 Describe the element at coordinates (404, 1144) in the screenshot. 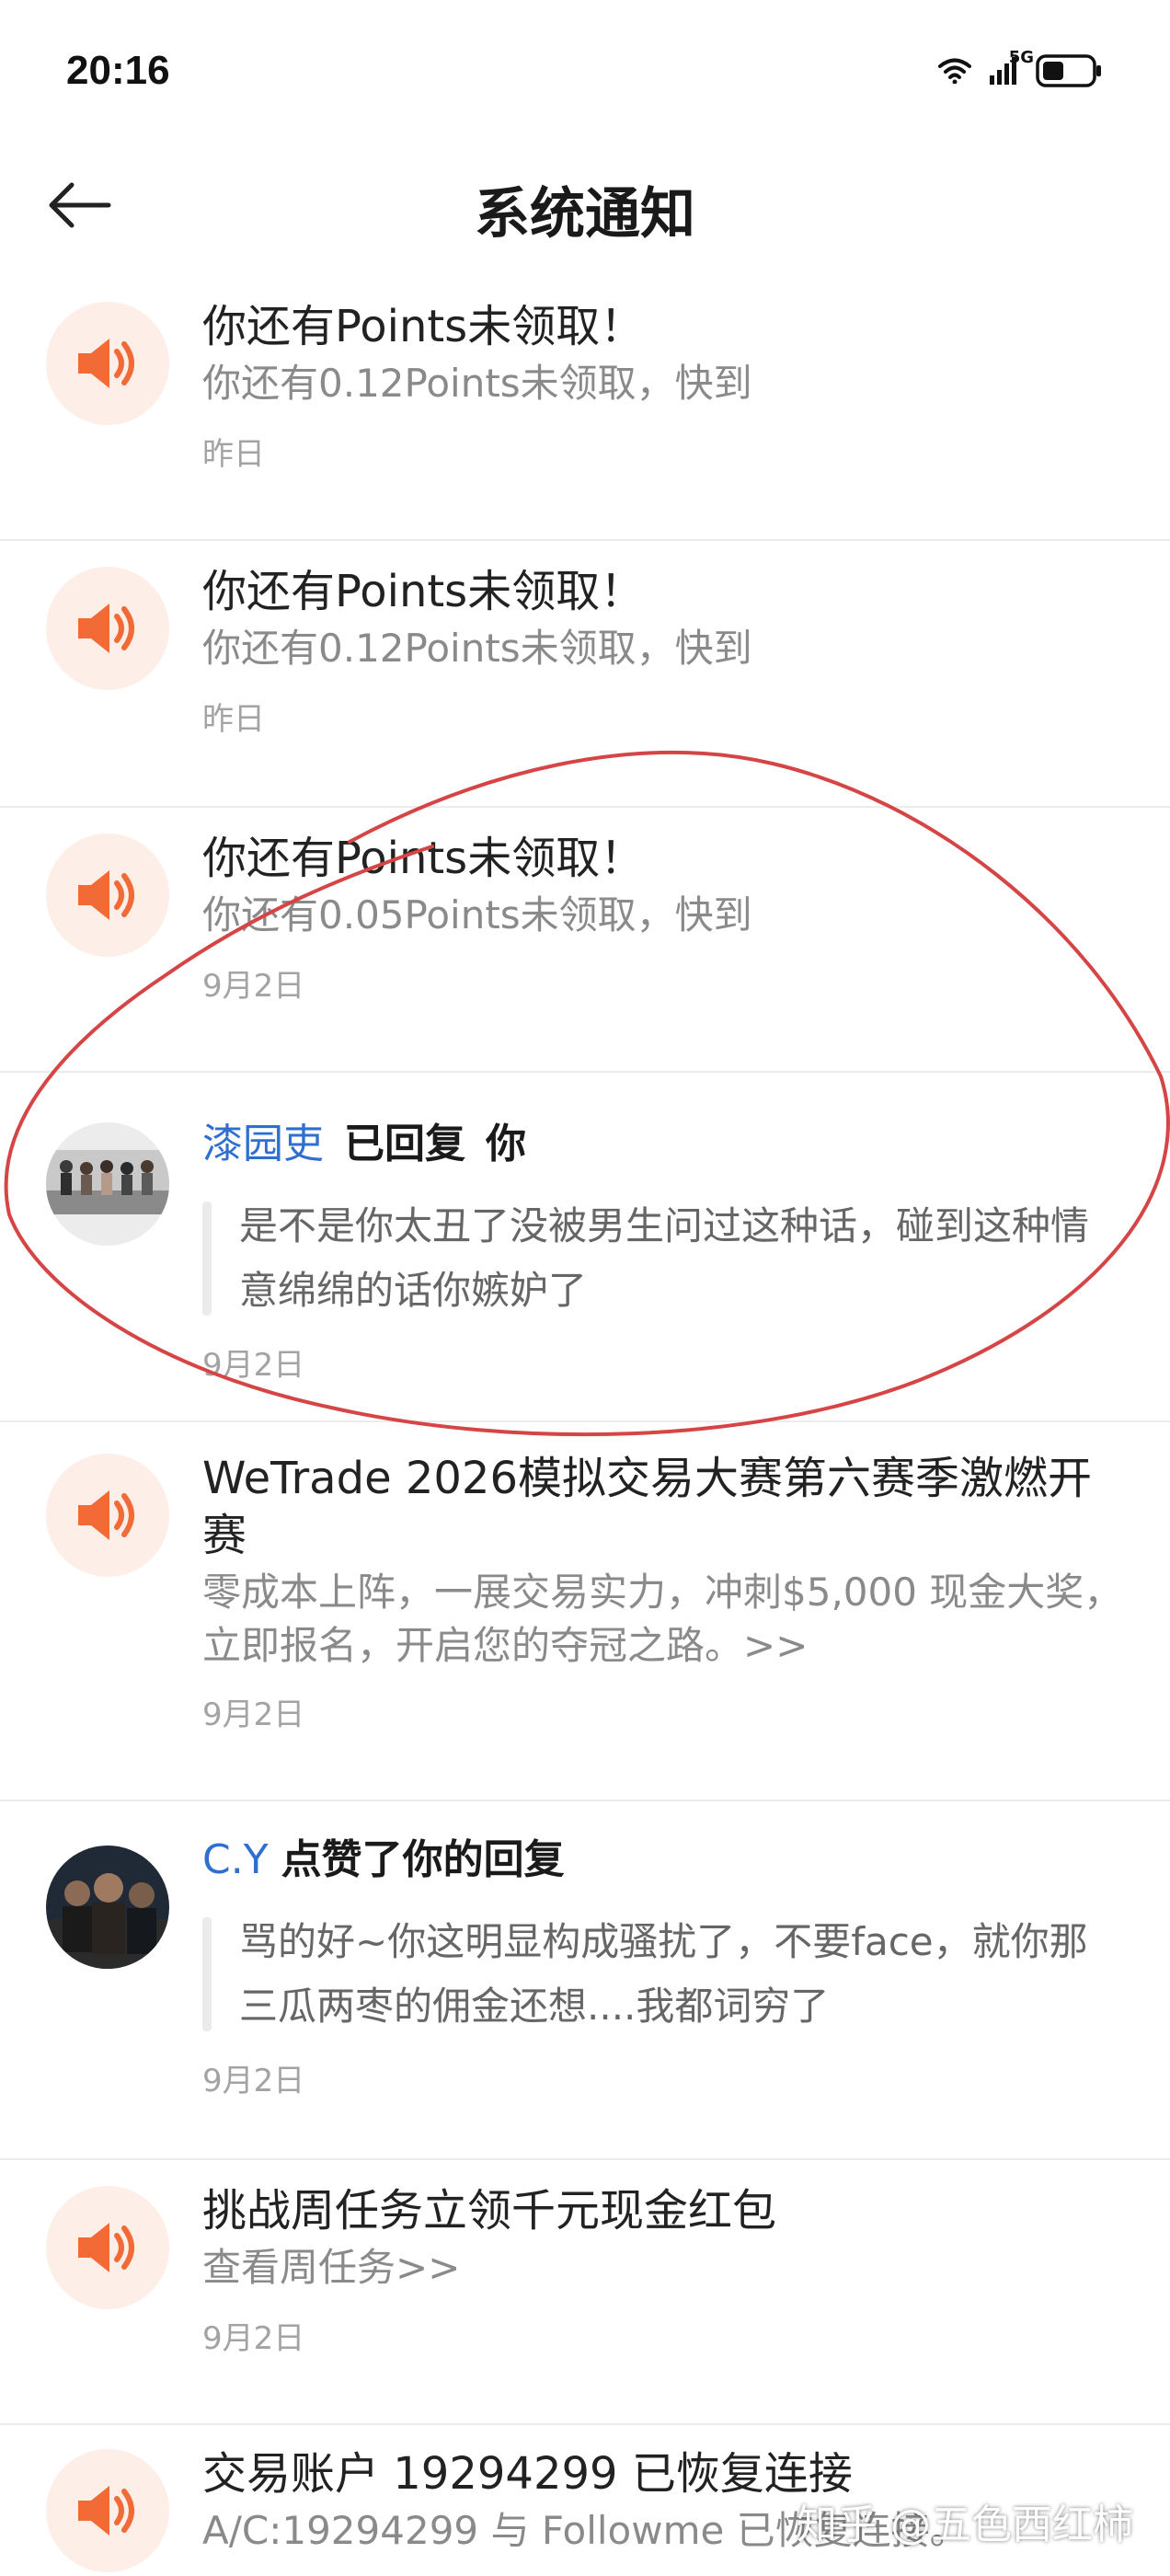

I see `reply-action: 已回复` at that location.